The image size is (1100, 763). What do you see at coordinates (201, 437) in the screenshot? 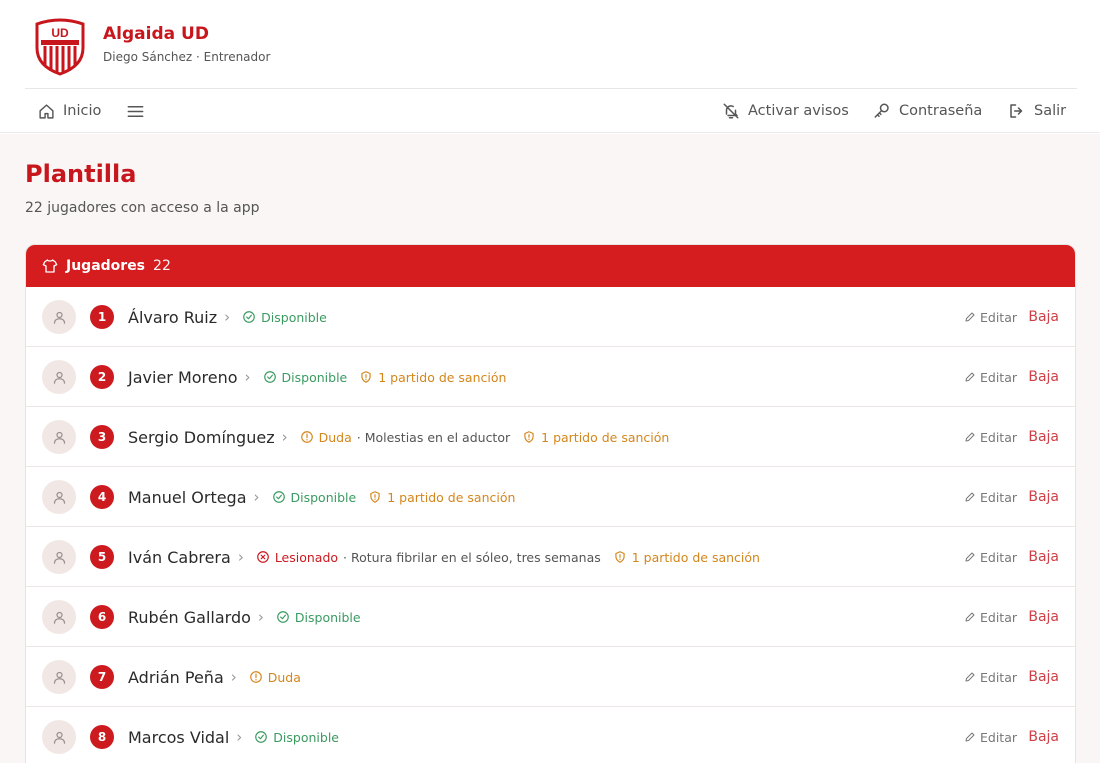
I see `player-name: Sergio Domínguez` at bounding box center [201, 437].